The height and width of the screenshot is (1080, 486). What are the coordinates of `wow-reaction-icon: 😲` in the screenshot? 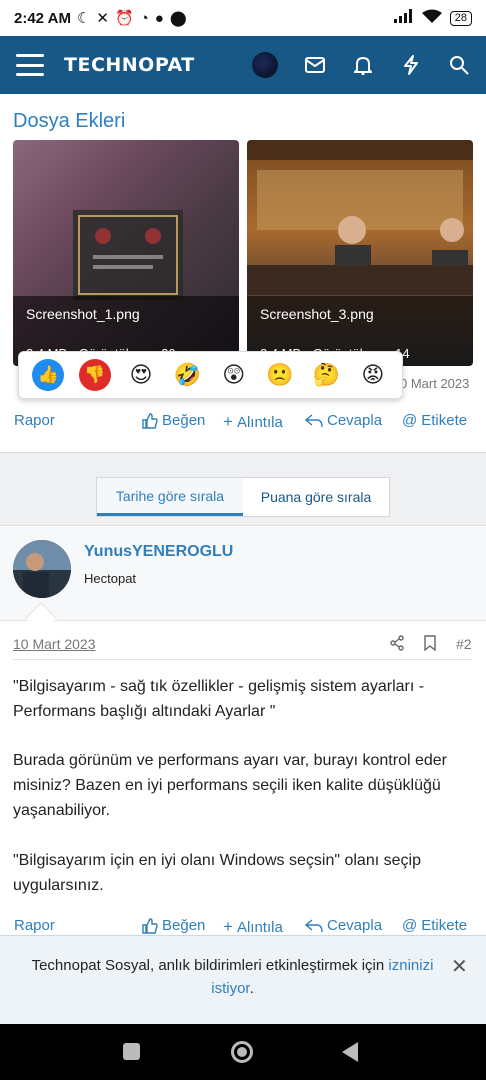 It's located at (234, 375).